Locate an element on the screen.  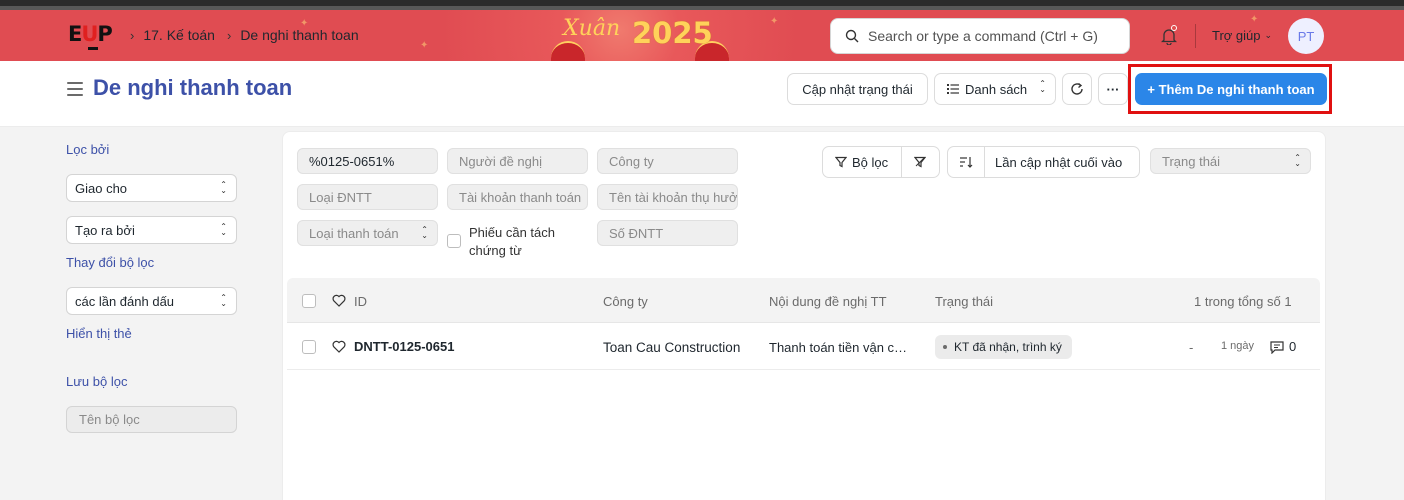
company-filter-input: Công ty is located at coordinates (667, 161).